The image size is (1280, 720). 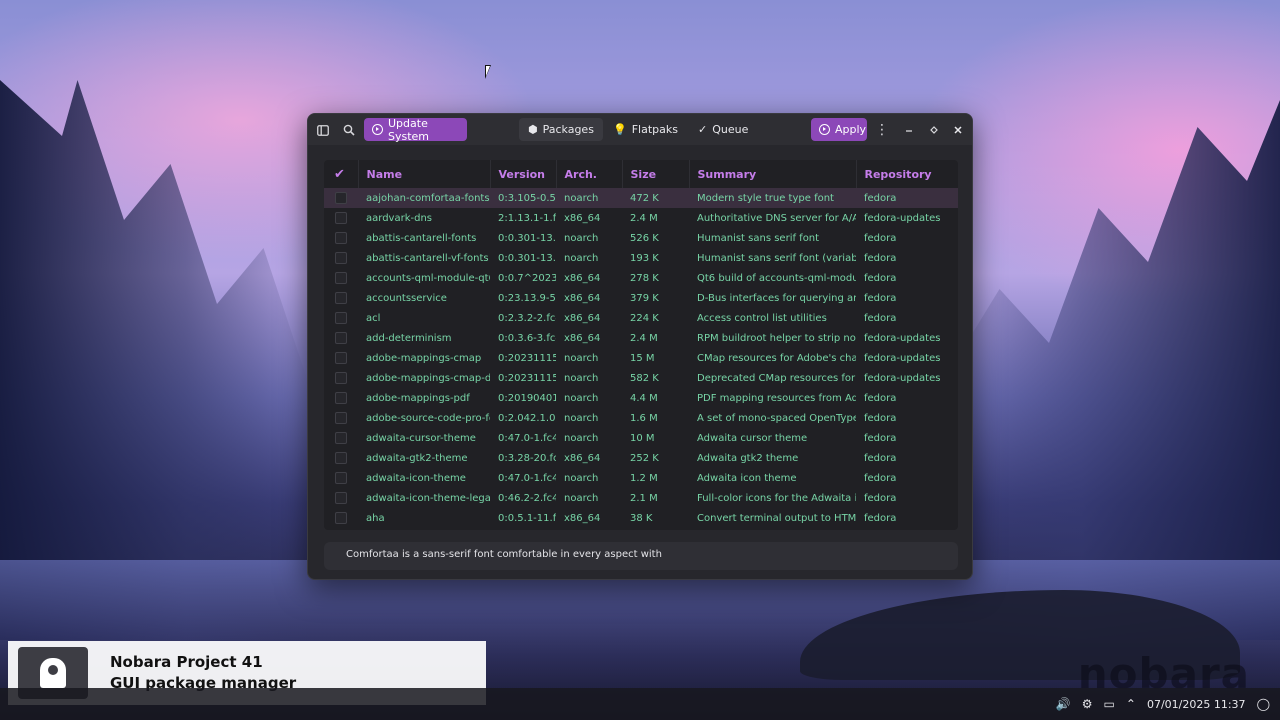 What do you see at coordinates (773, 174) in the screenshot?
I see `column-summary: Summary` at bounding box center [773, 174].